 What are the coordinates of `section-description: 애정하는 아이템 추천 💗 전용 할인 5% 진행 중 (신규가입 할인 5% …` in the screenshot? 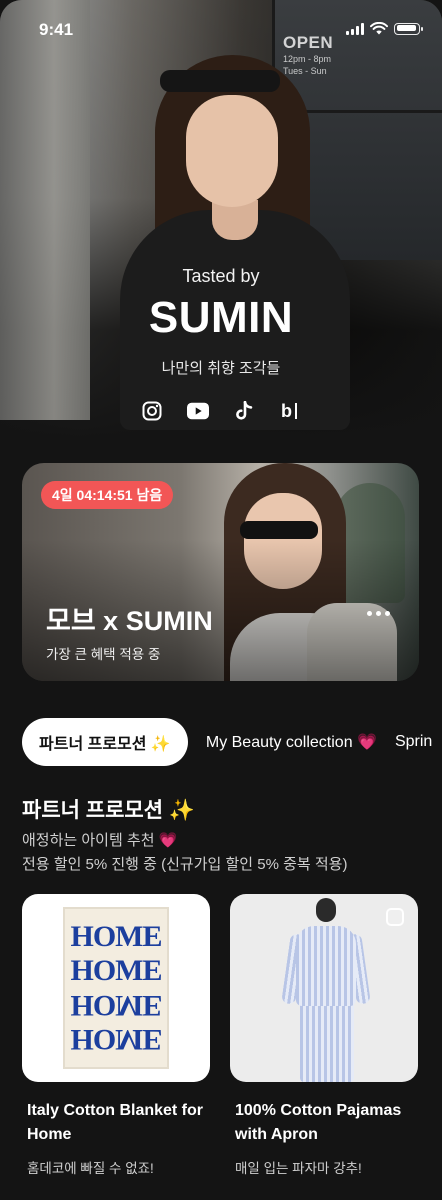 It's located at (184, 853).